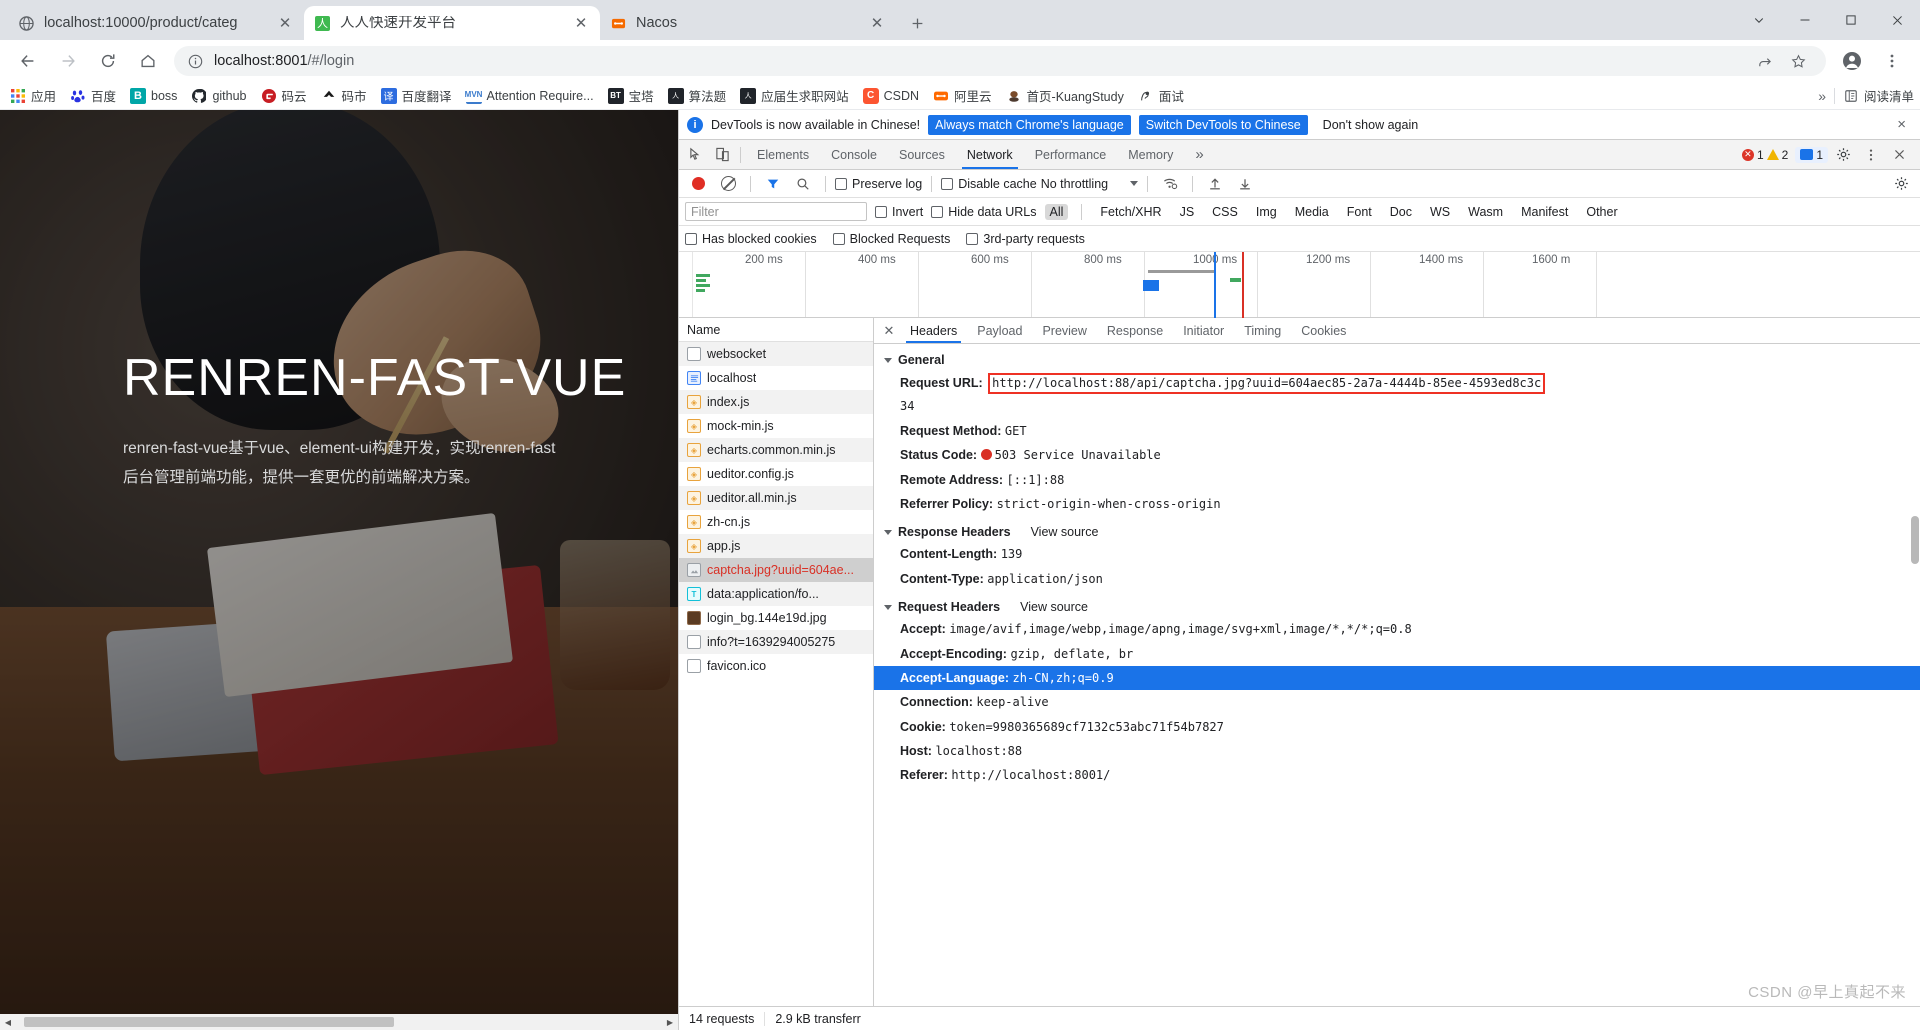  I want to click on export-har-icon, so click(1245, 184).